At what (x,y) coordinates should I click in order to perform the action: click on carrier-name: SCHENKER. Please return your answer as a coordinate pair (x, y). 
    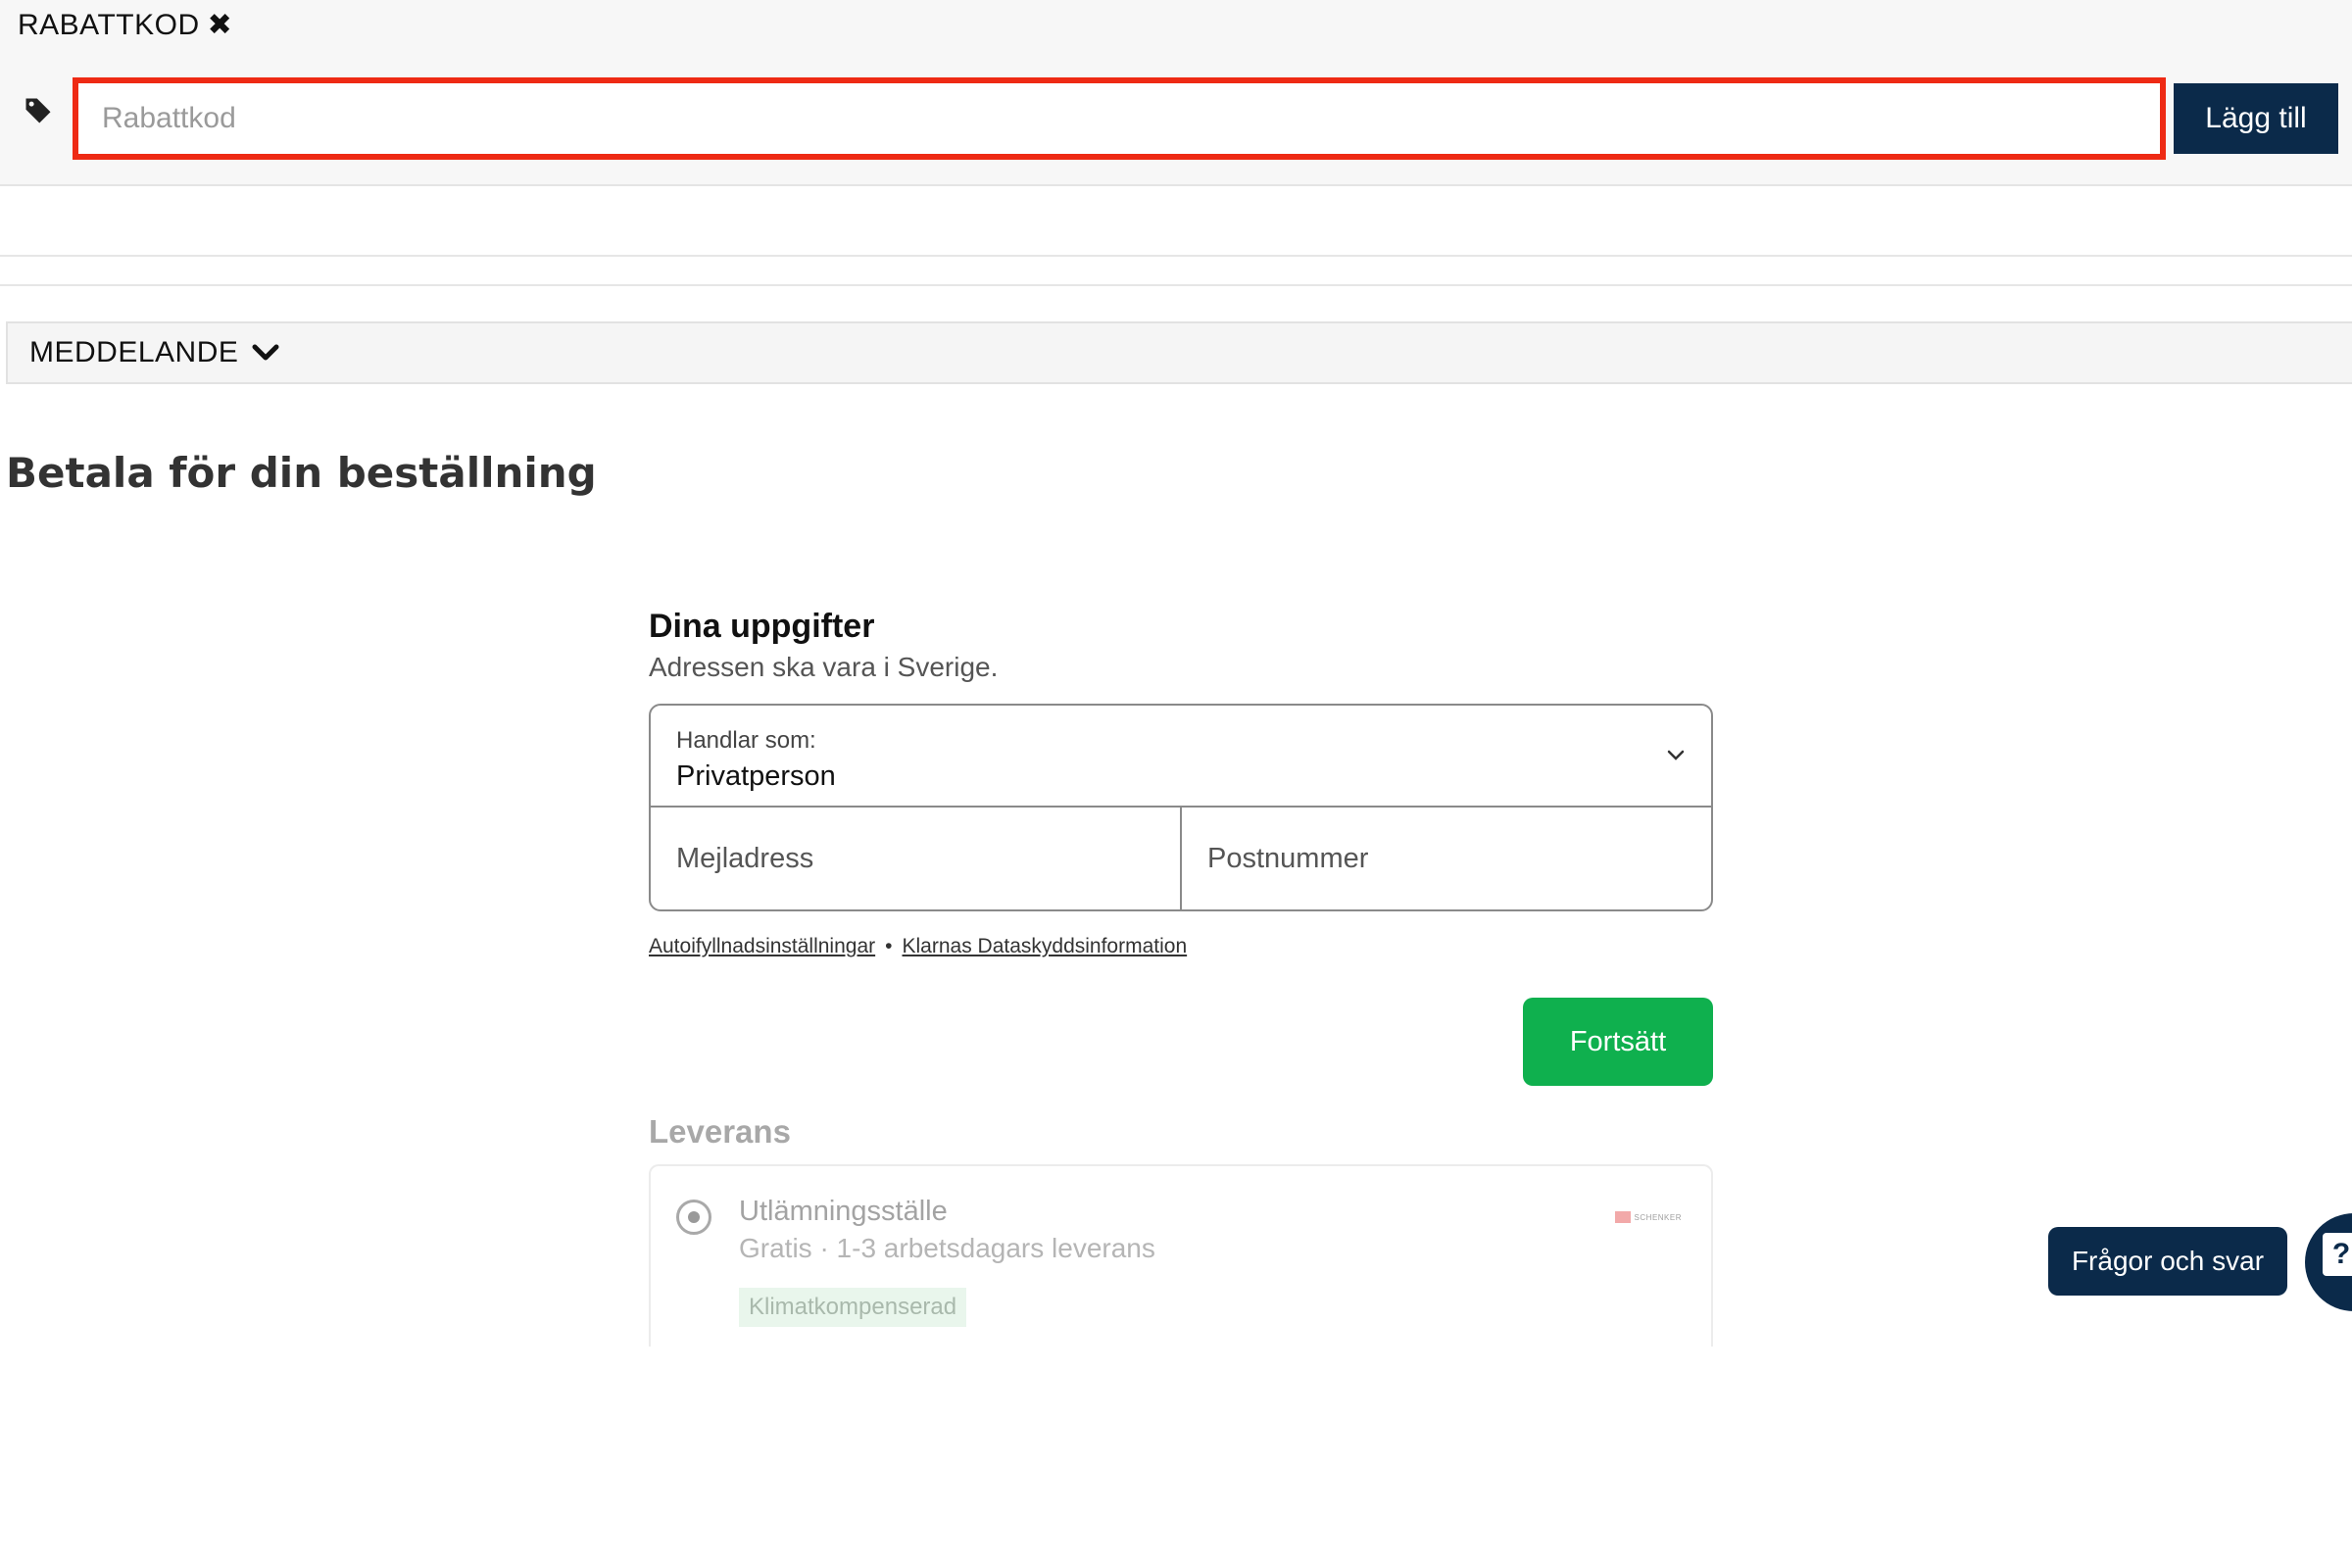
    Looking at the image, I should click on (1658, 1217).